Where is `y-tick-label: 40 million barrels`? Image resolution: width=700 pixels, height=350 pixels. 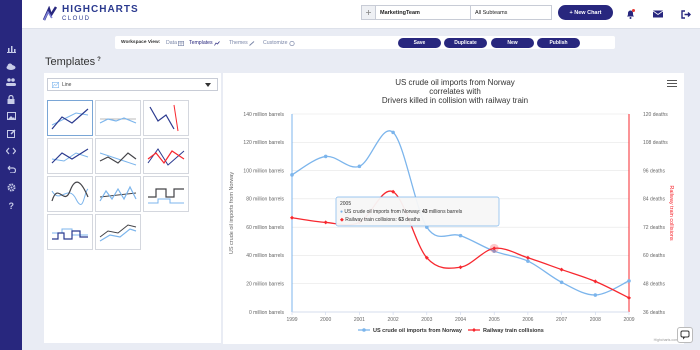
y-tick-label: 40 million barrels is located at coordinates (265, 256).